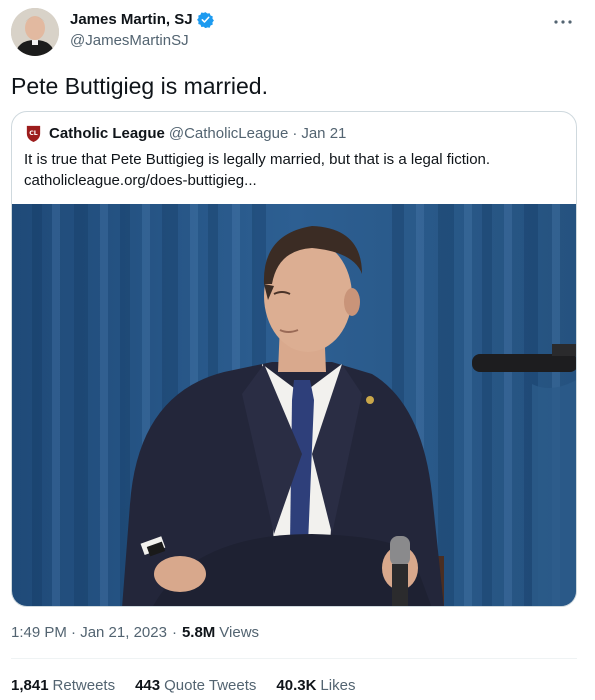 The height and width of the screenshot is (700, 595). I want to click on tweet-header: James Martin, SJ @JamesMartinSJ, so click(298, 33).